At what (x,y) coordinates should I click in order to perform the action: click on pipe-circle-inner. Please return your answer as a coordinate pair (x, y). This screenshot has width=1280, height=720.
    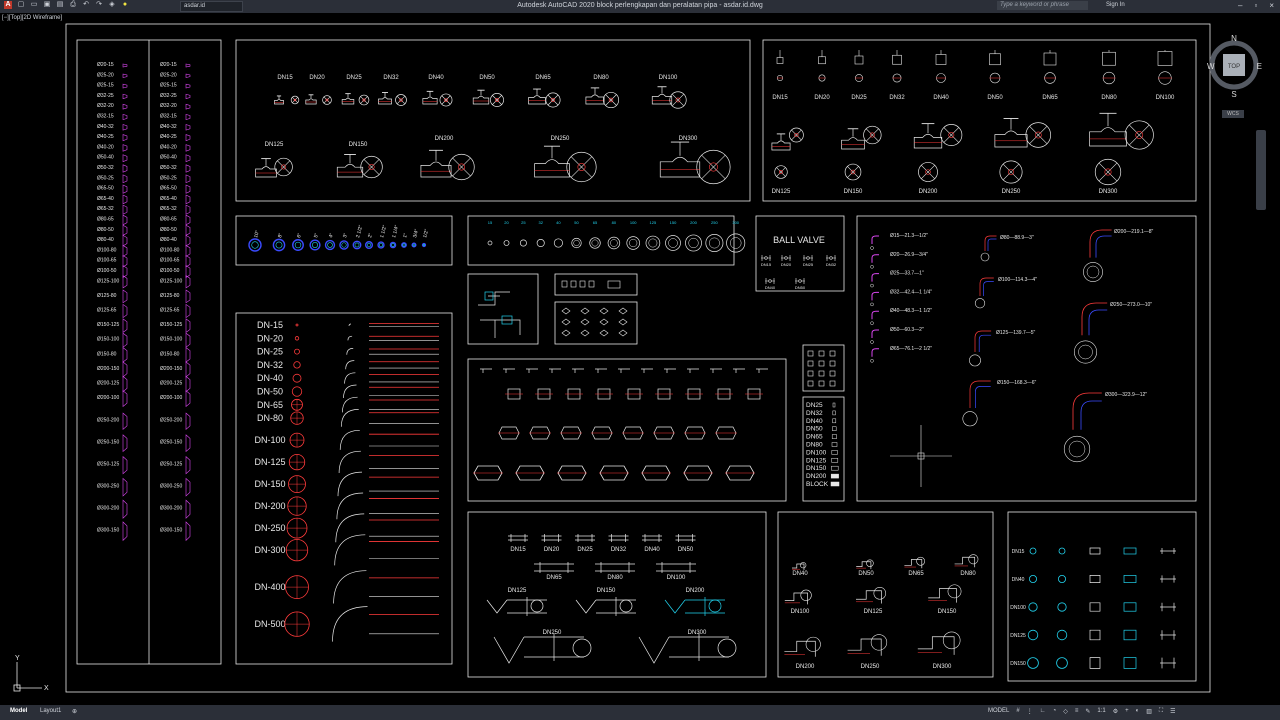
    Looking at the image, I should click on (344, 245).